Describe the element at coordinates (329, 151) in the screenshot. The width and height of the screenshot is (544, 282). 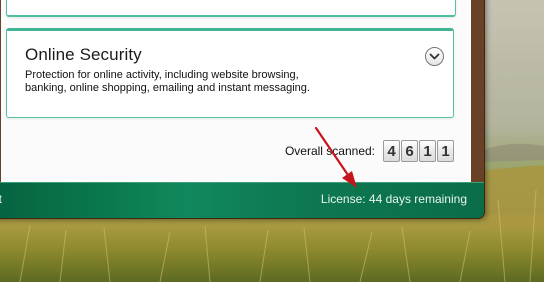
I see `overall-scanned-label: Overall scanned:` at that location.